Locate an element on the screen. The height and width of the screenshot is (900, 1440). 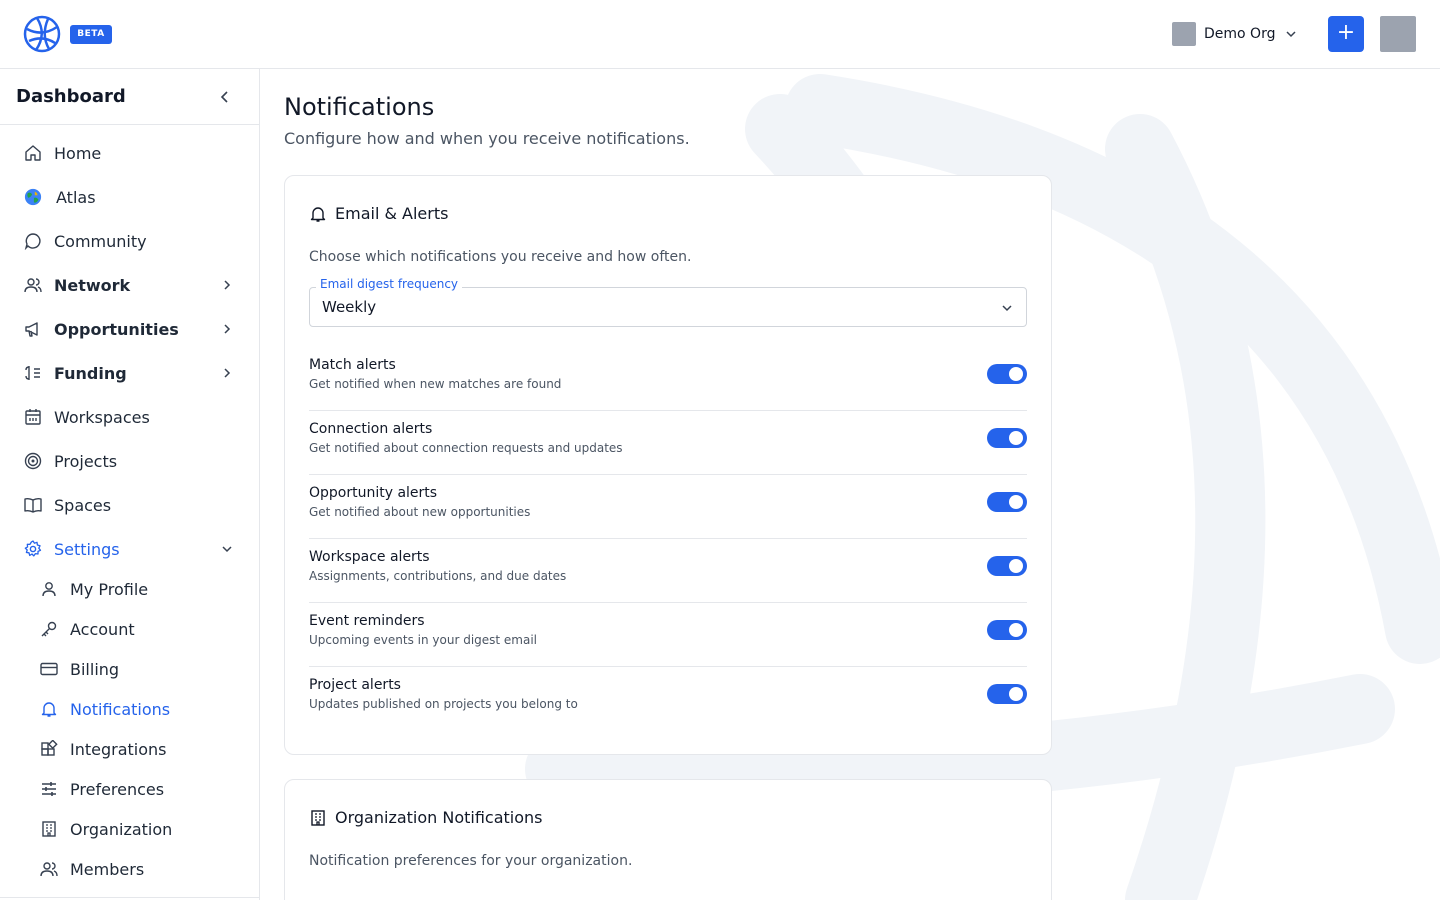
org-switcher: Demo Org is located at coordinates (1234, 34).